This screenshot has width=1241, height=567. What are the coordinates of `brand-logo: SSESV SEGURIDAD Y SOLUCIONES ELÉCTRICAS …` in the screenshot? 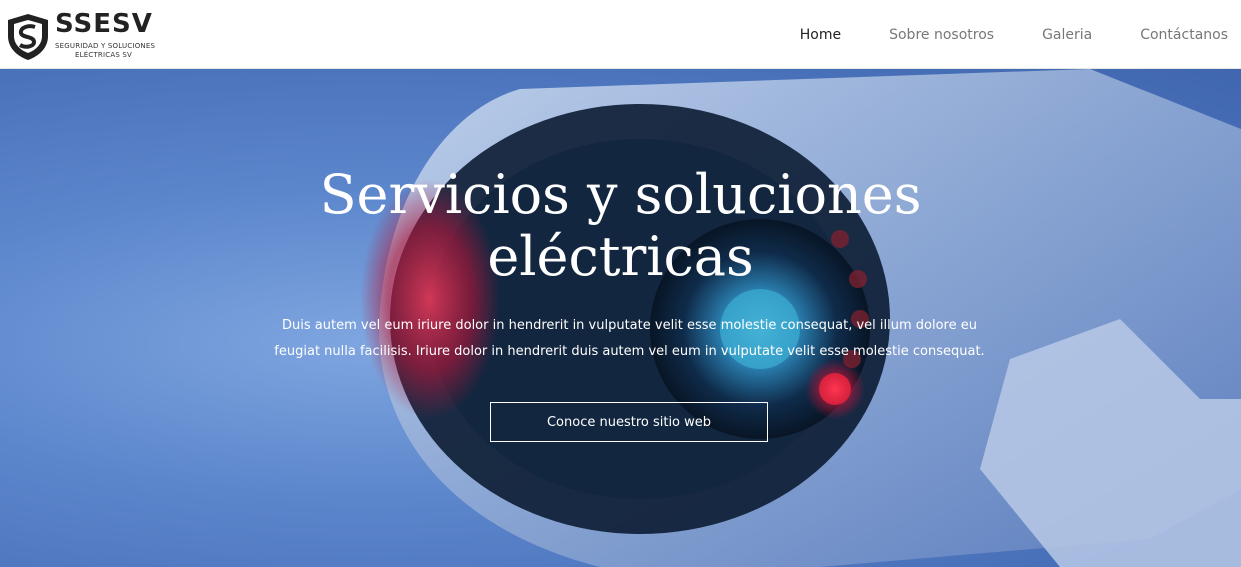 It's located at (85, 35).